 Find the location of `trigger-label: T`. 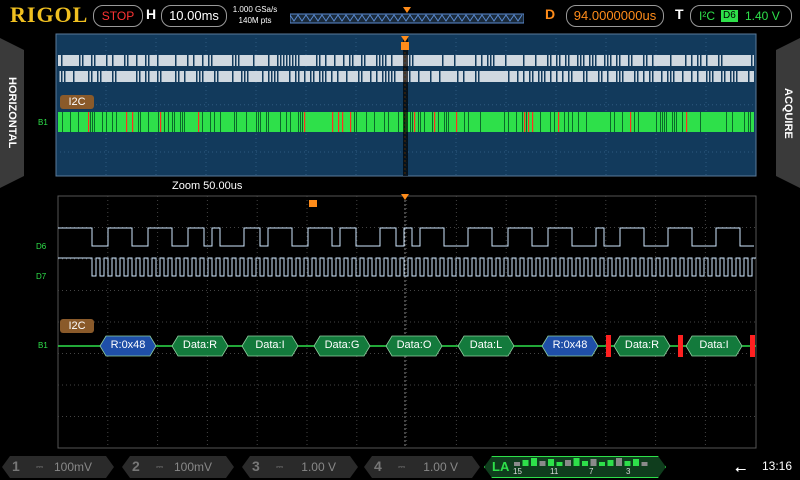

trigger-label: T is located at coordinates (679, 14).